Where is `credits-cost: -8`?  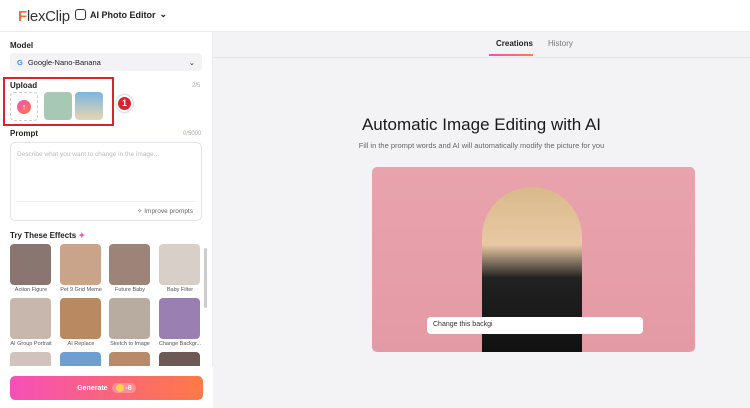
credits-cost: -8 is located at coordinates (128, 388).